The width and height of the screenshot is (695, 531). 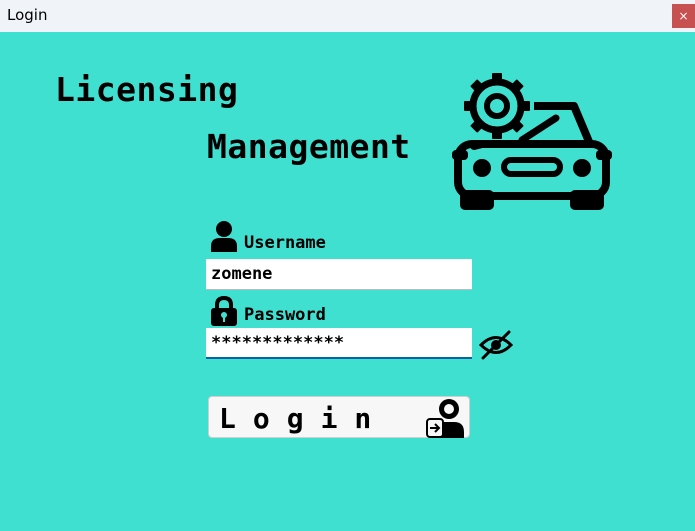 What do you see at coordinates (147, 89) in the screenshot?
I see `app-title-line1: Licensing` at bounding box center [147, 89].